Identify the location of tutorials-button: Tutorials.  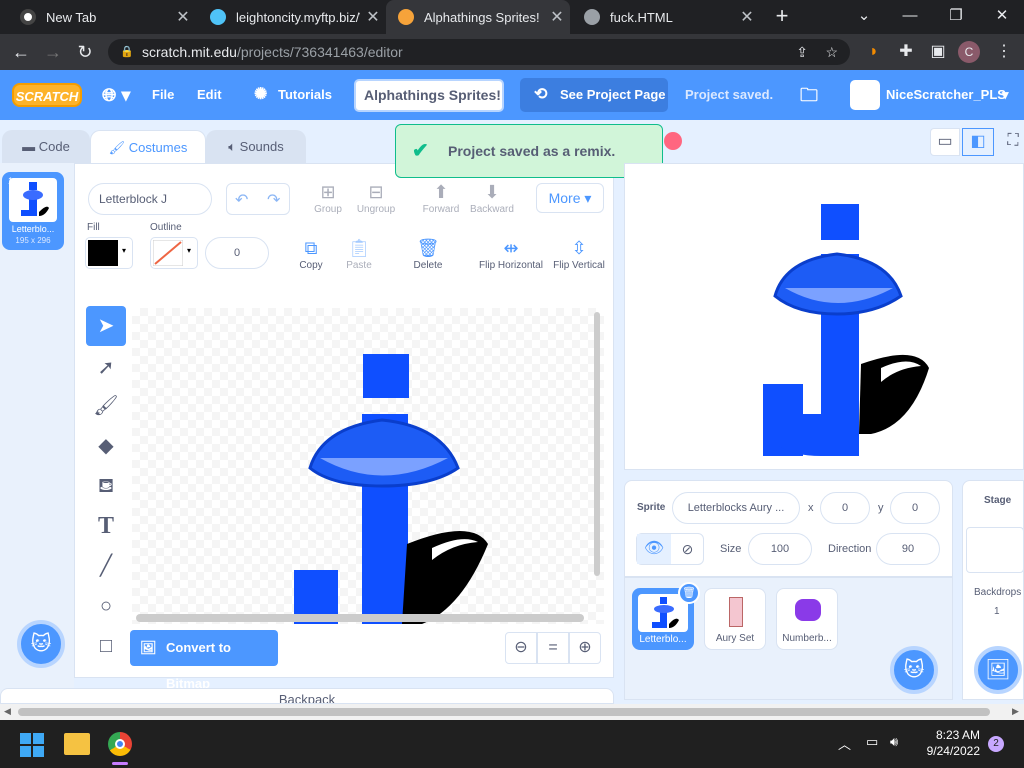
(305, 95).